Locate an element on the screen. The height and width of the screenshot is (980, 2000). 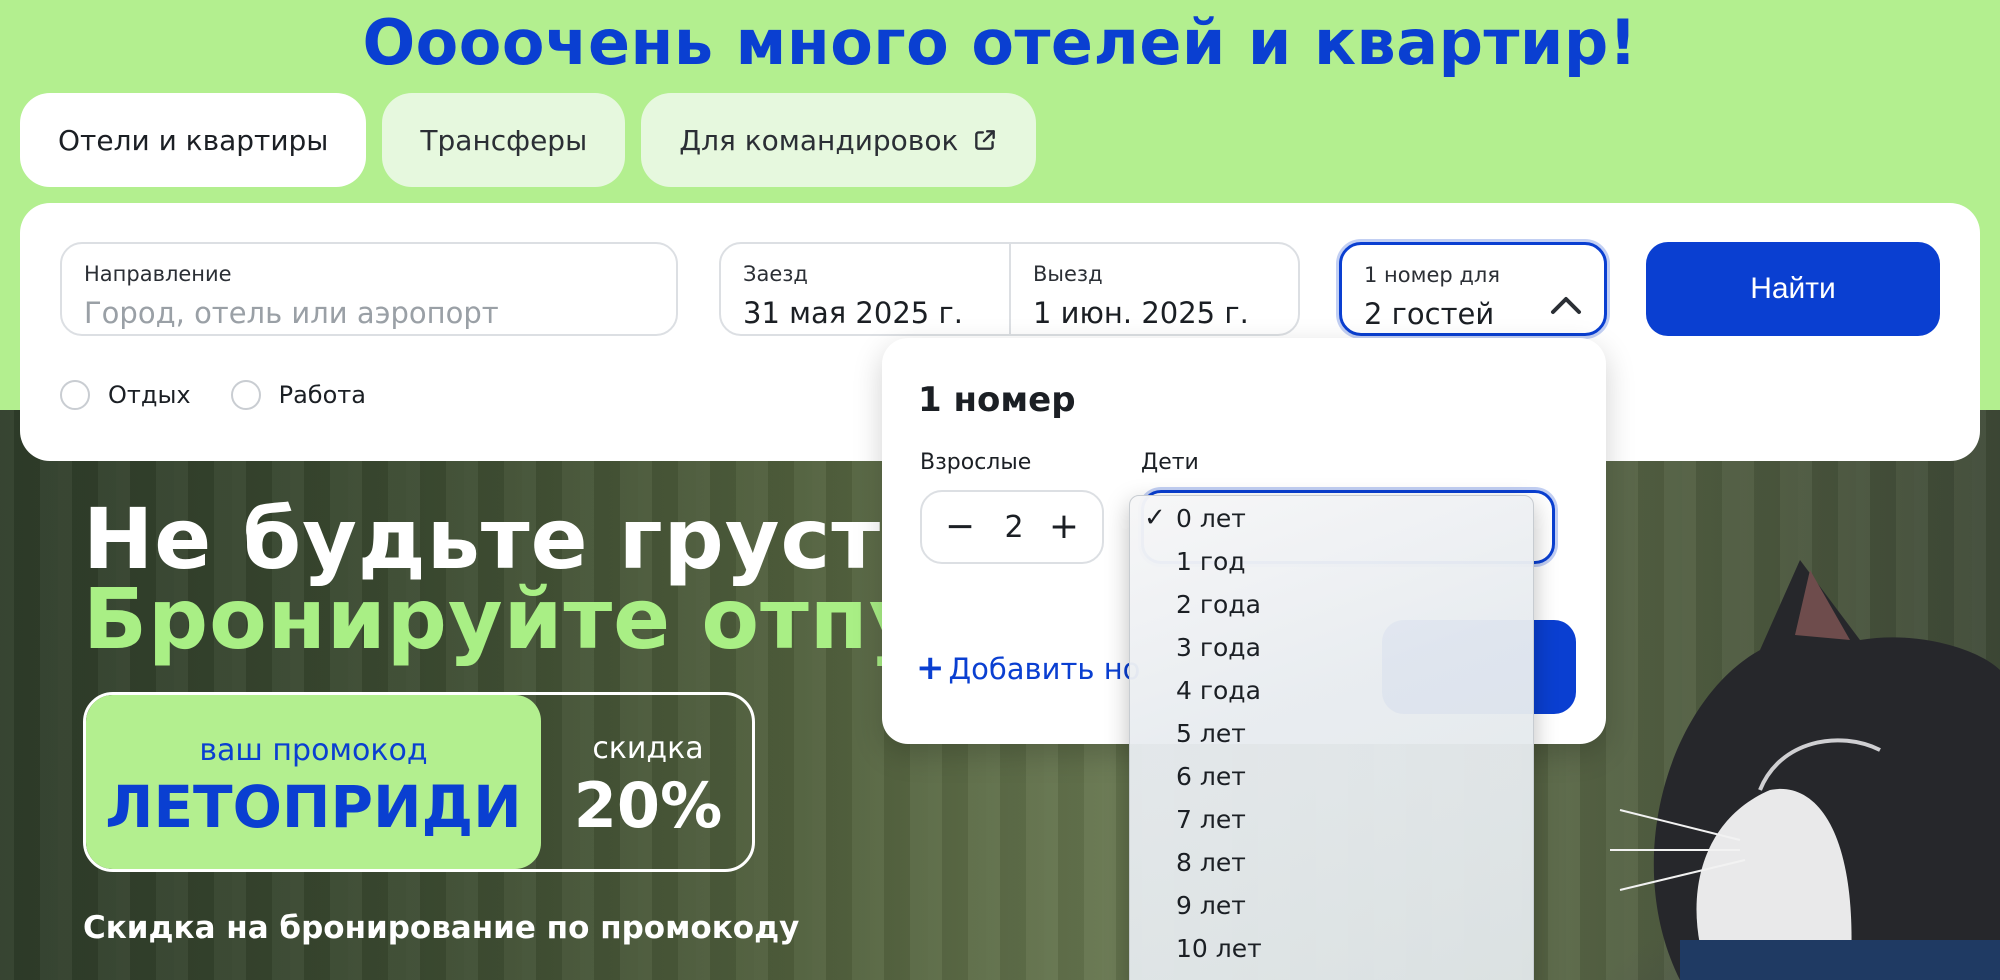
tab-hotels: Отели и квартиры is located at coordinates (193, 140).